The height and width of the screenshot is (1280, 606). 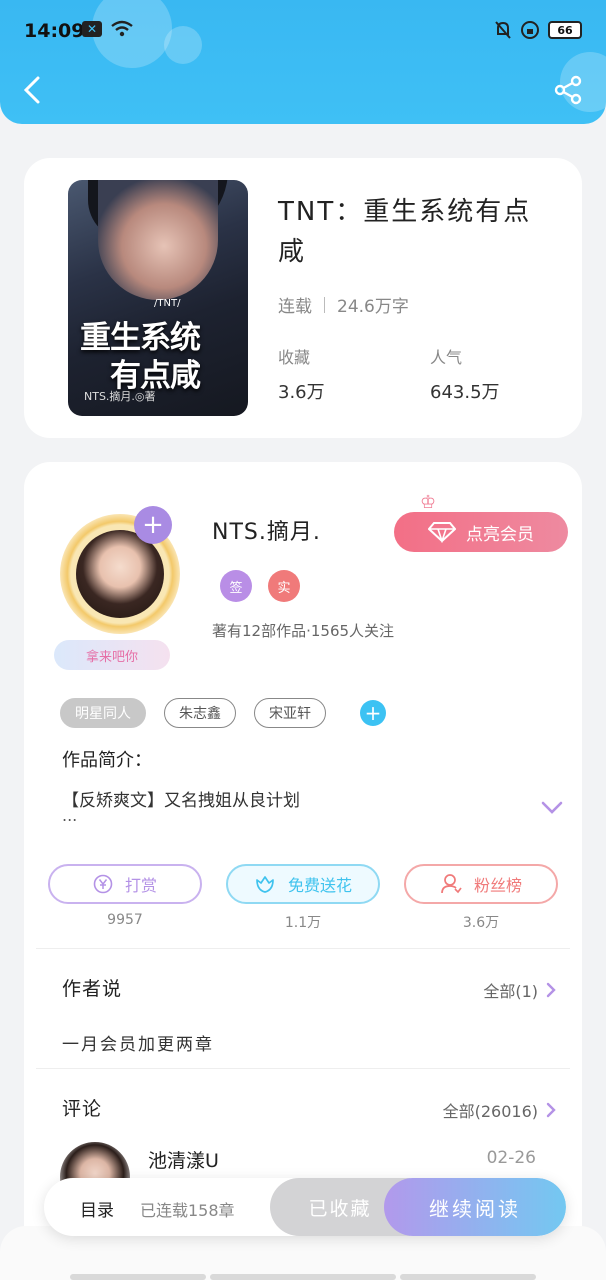 I want to click on serial-chapters: 已连载158章, so click(x=187, y=1210).